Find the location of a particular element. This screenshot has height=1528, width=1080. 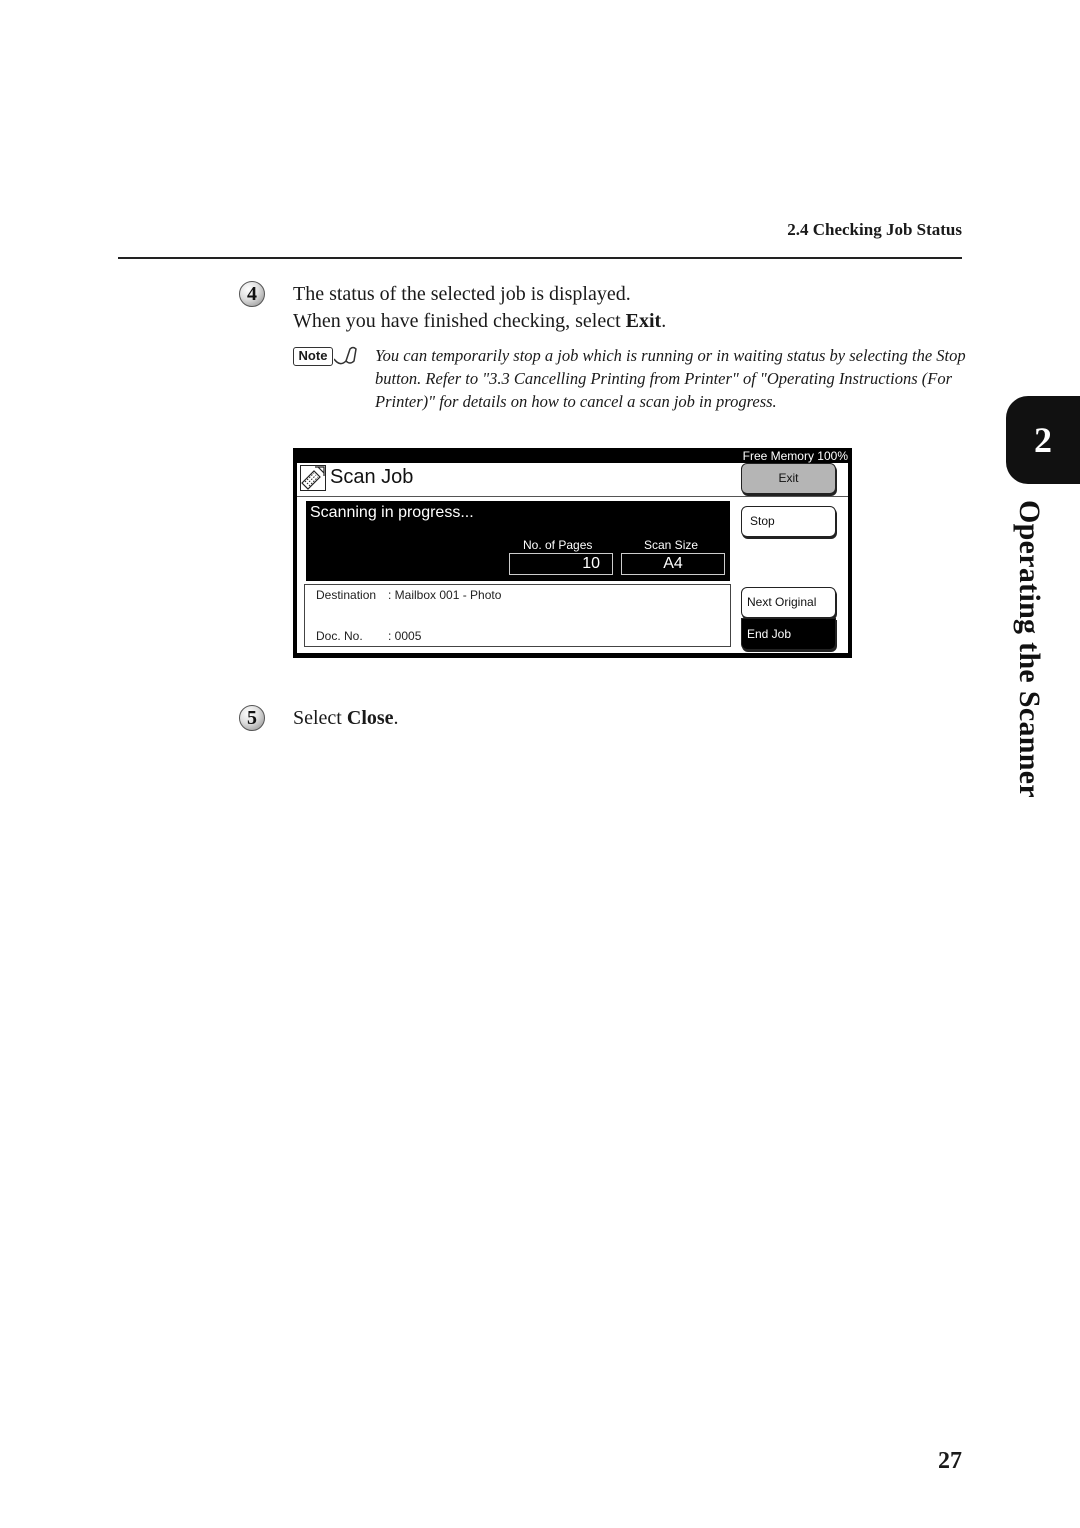

step-4-number: 4 is located at coordinates (252, 294).